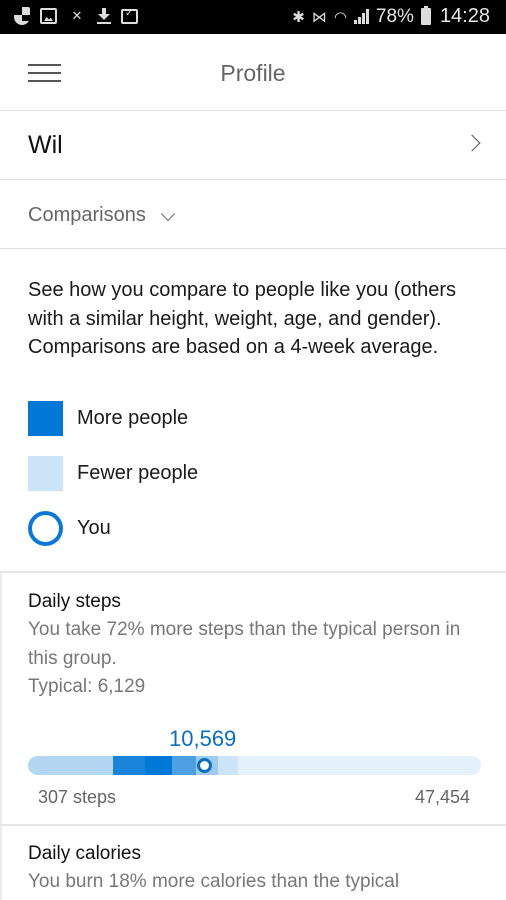 The width and height of the screenshot is (506, 900). Describe the element at coordinates (340, 17) in the screenshot. I see `wifi-icon: ◠` at that location.